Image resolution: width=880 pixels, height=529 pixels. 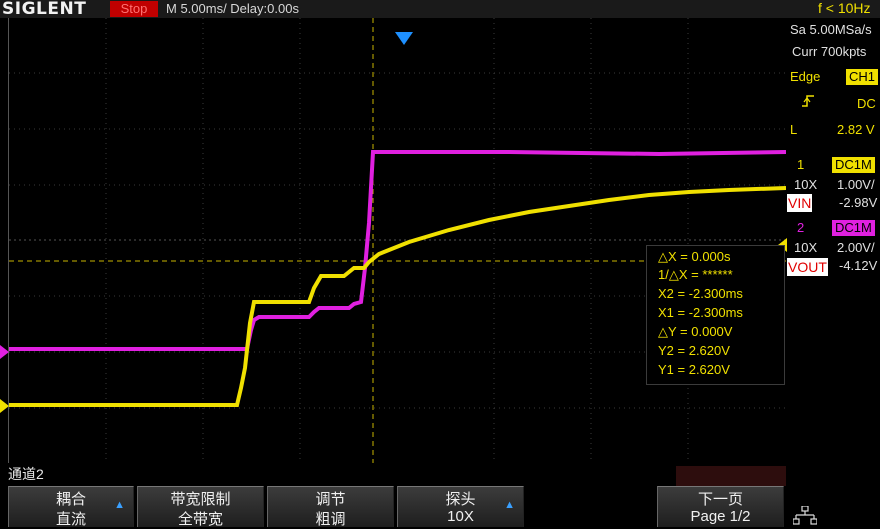 What do you see at coordinates (26, 474) in the screenshot?
I see `menu-title: 通道2` at bounding box center [26, 474].